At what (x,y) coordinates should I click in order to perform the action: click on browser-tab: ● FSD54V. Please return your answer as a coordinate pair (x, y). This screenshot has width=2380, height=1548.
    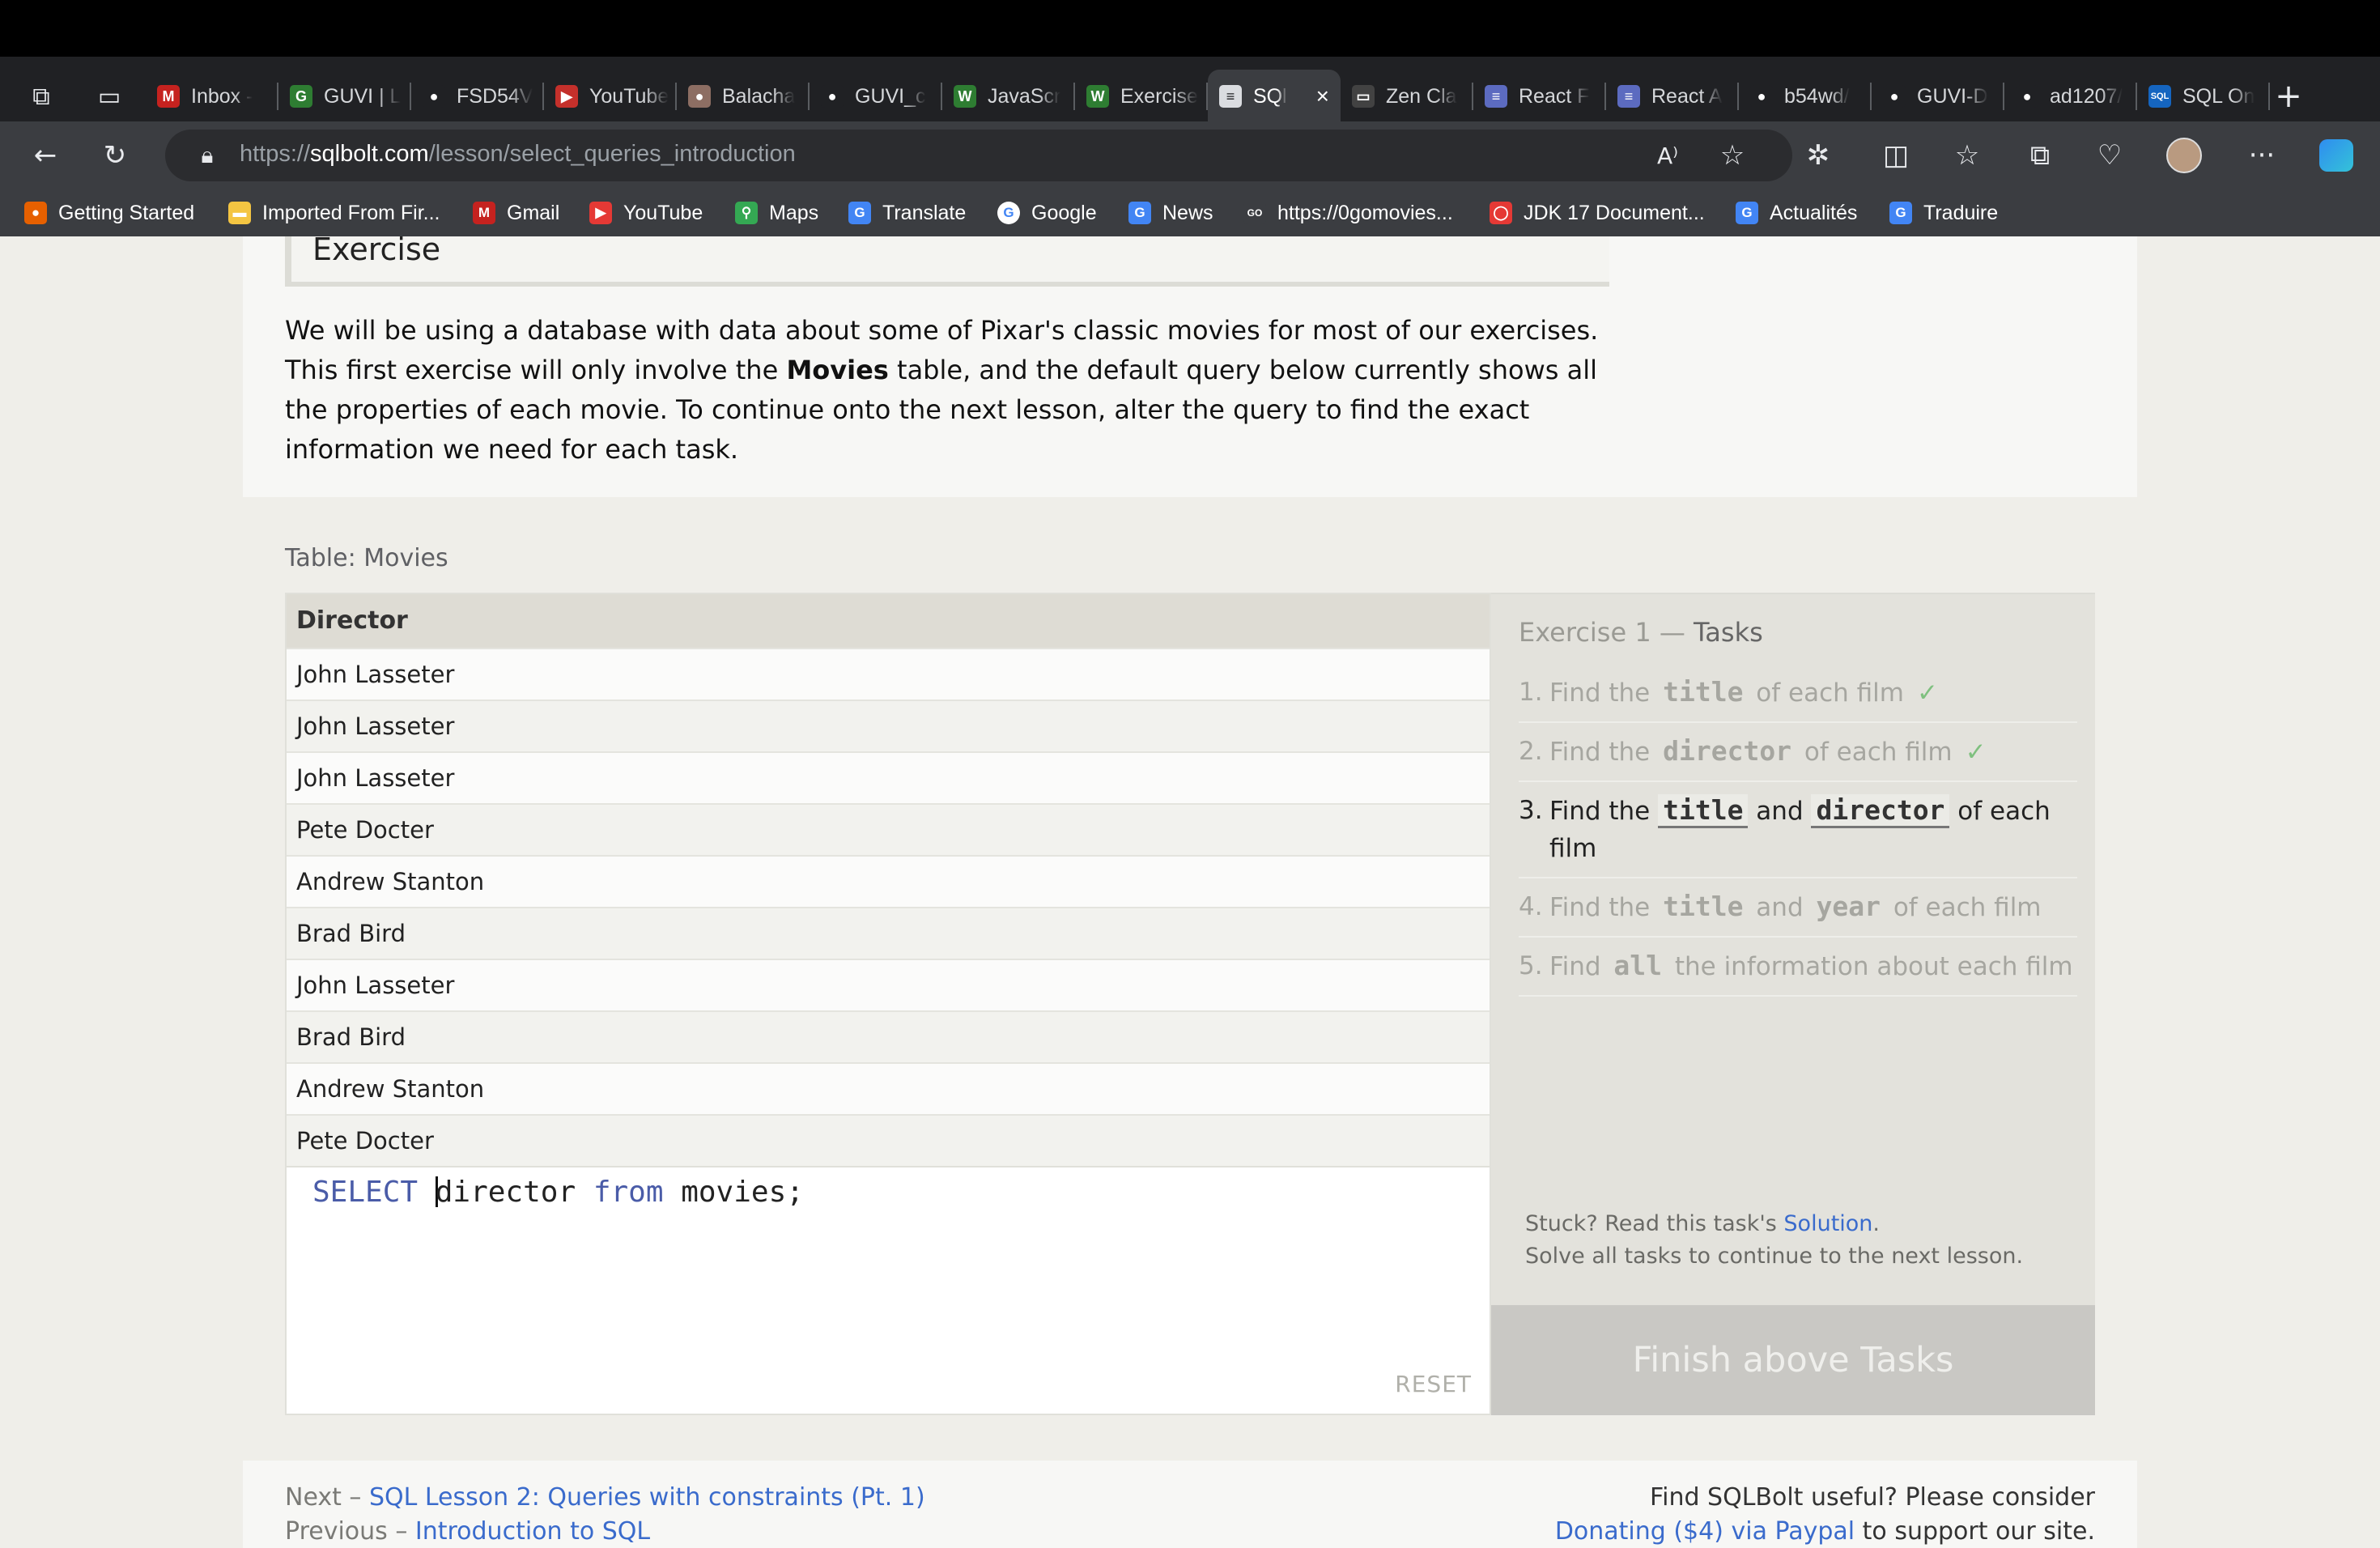
    Looking at the image, I should click on (477, 96).